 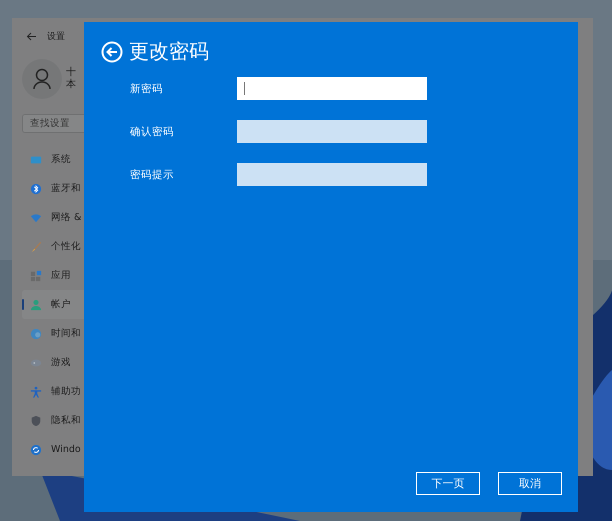 What do you see at coordinates (53, 449) in the screenshot?
I see `nav-item: Windo` at bounding box center [53, 449].